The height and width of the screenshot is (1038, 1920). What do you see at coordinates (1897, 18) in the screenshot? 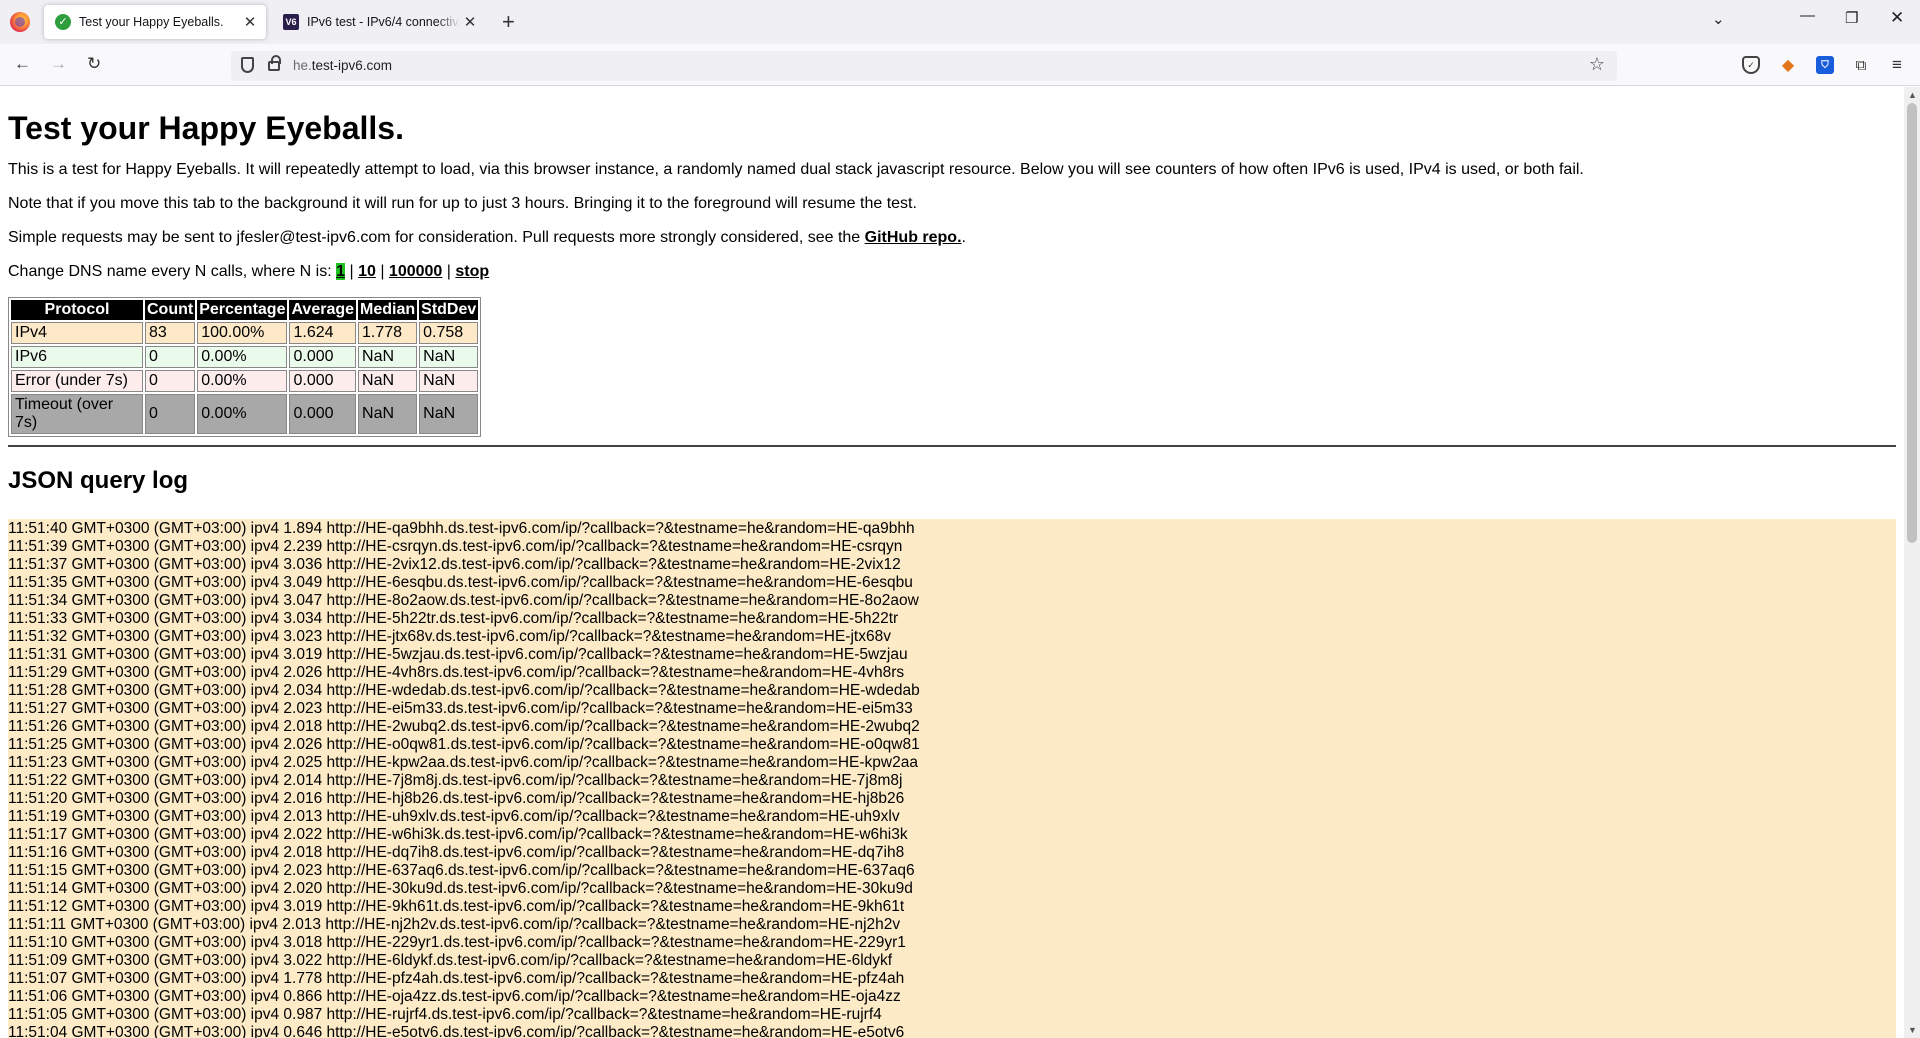
I see `close-window-icon: ✕` at bounding box center [1897, 18].